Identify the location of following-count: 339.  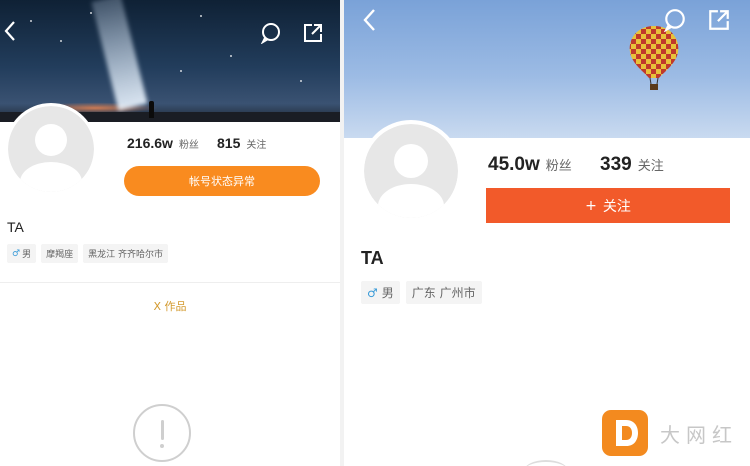
(616, 164).